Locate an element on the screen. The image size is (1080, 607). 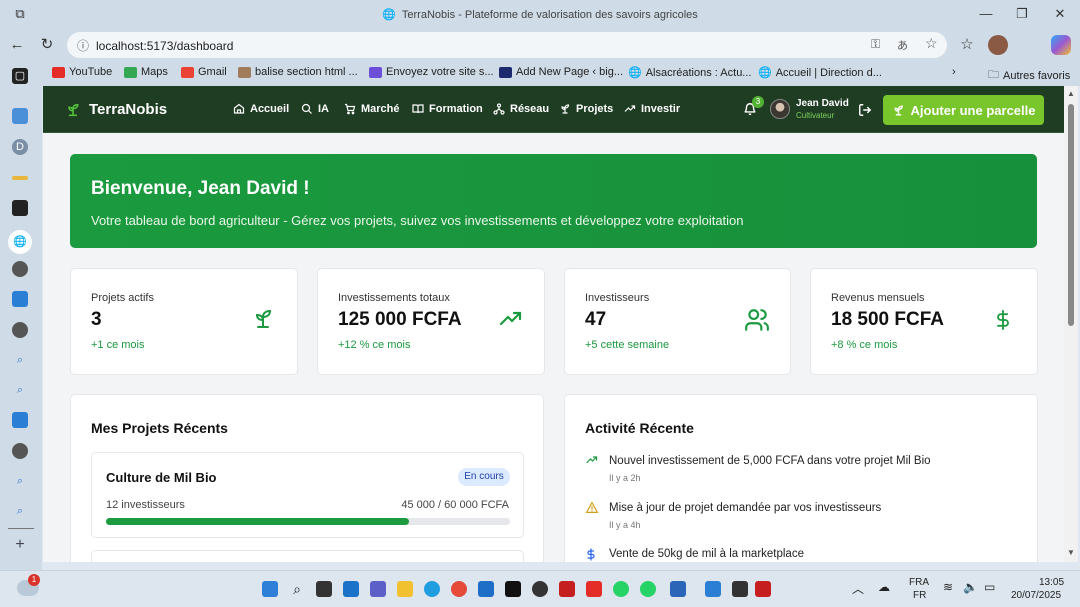
tabs-icon: ▢ is located at coordinates (20, 76).